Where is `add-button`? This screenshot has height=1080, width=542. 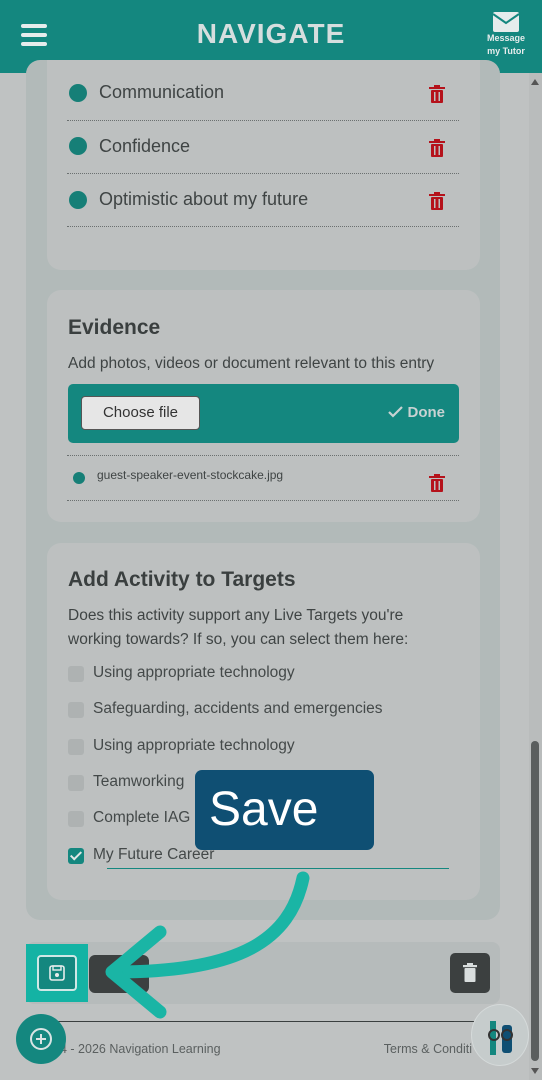 add-button is located at coordinates (41, 1039).